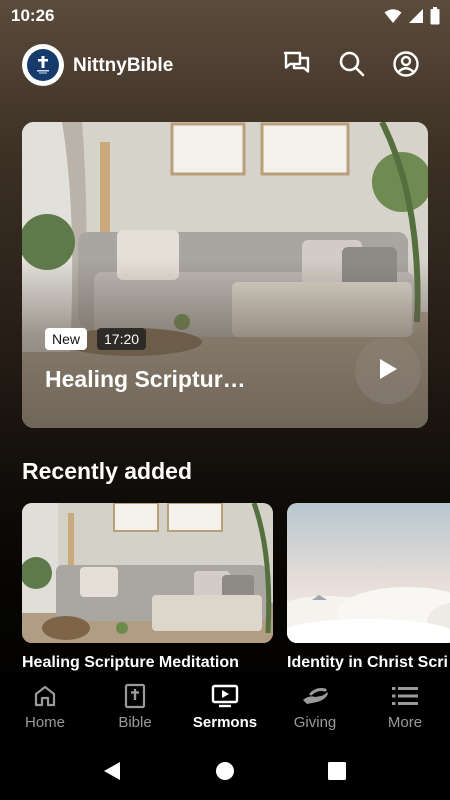 The width and height of the screenshot is (450, 800). I want to click on sermon-title: Identity in Christ Scri, so click(367, 662).